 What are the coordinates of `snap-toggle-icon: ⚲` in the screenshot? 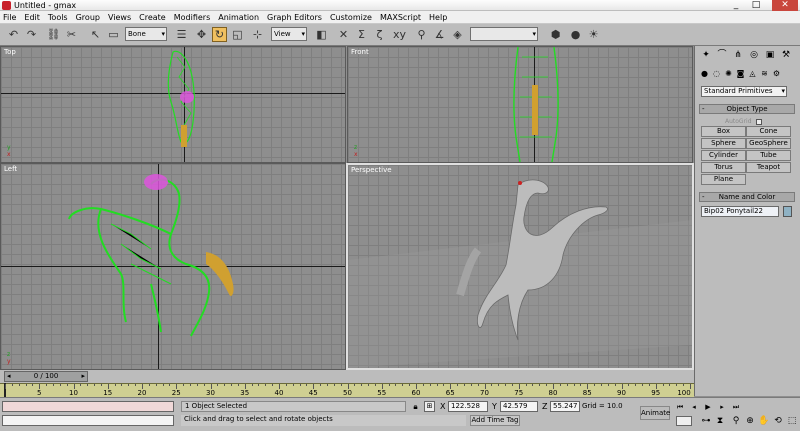 It's located at (421, 34).